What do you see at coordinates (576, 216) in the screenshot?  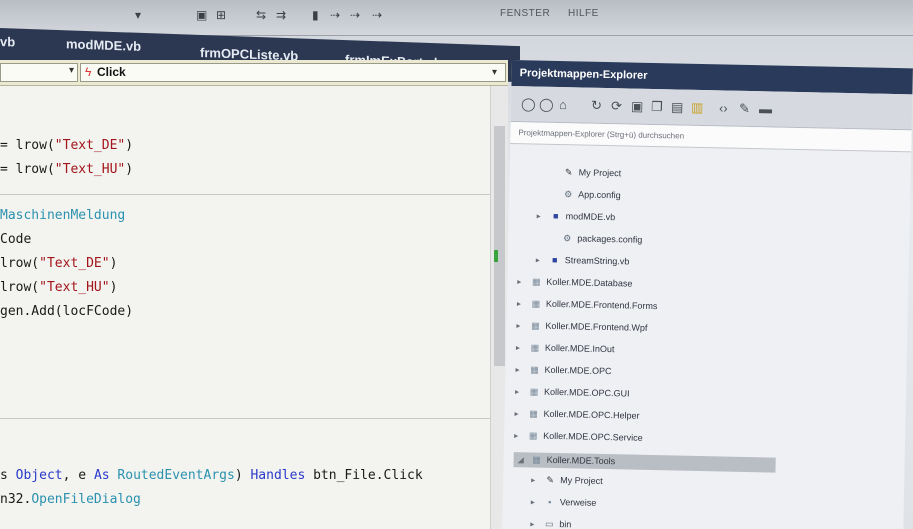 I see `tree-item: ▸ ■ modMDE.vb` at bounding box center [576, 216].